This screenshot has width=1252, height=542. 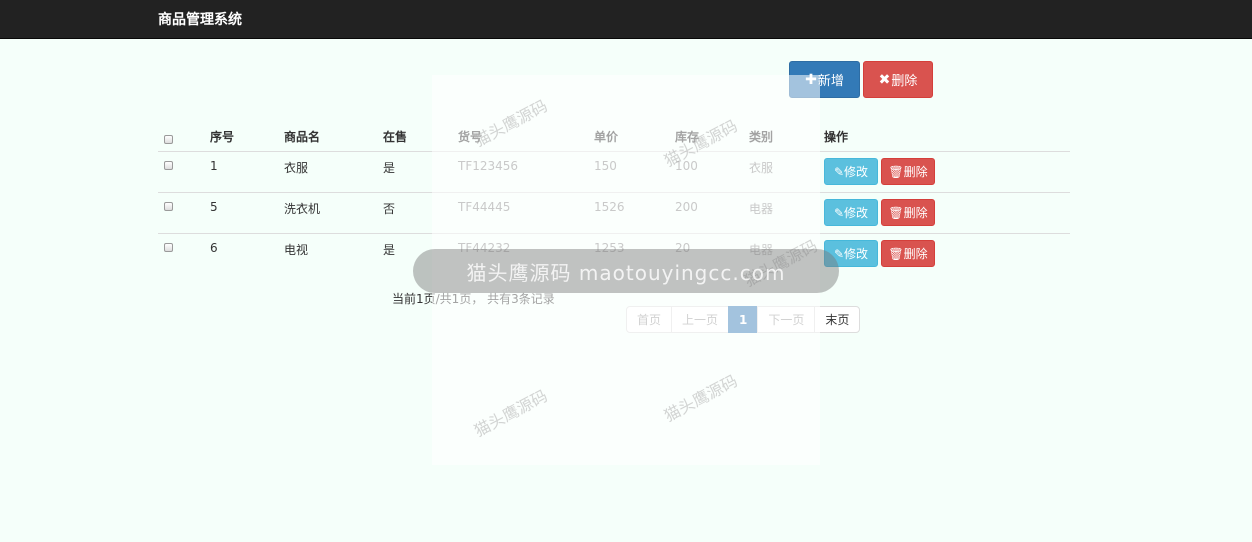 I want to click on watermark-banner-text: 猫头鹰源码 maotouyingcc.com, so click(x=626, y=272).